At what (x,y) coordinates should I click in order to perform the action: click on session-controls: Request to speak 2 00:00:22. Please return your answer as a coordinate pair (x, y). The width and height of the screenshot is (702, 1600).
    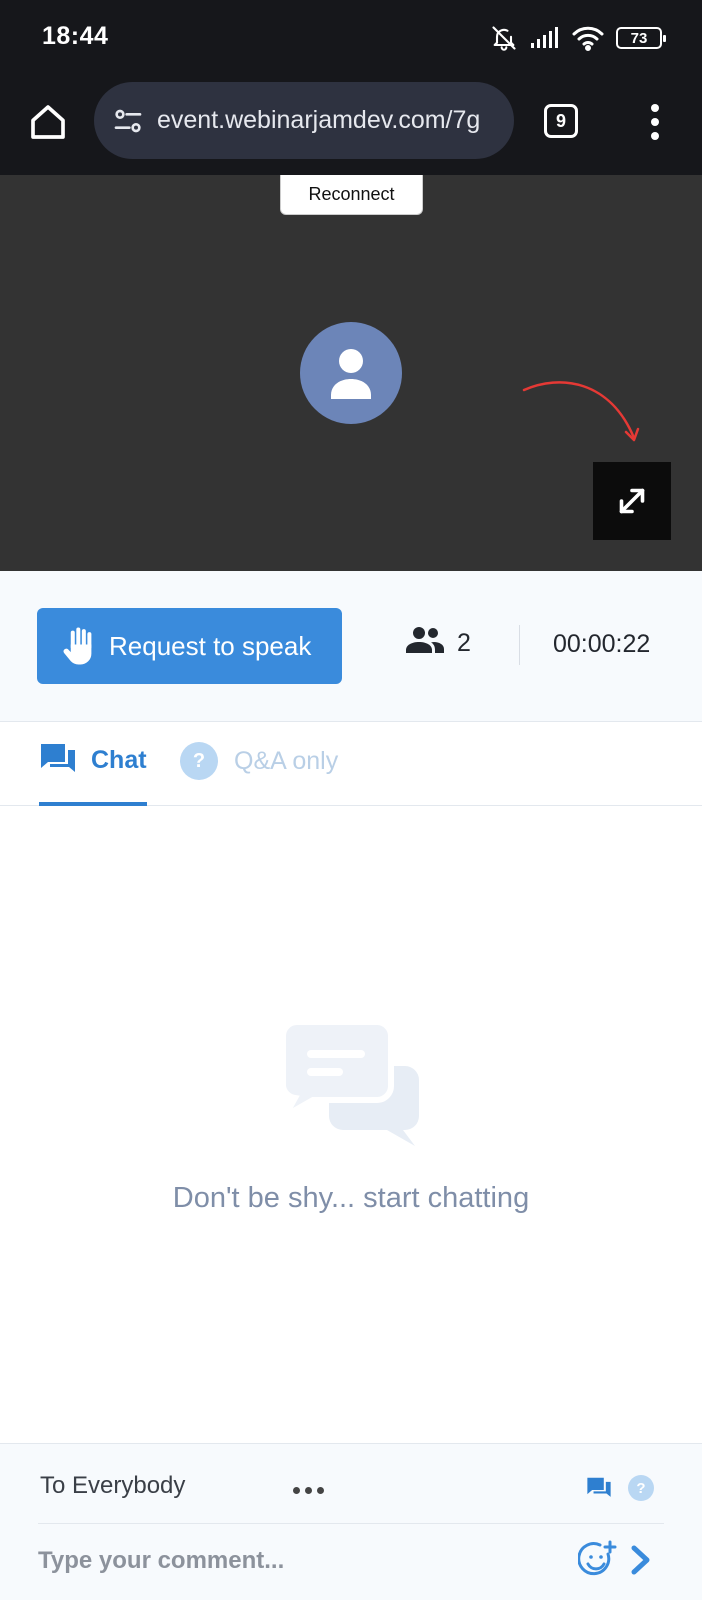
    Looking at the image, I should click on (351, 646).